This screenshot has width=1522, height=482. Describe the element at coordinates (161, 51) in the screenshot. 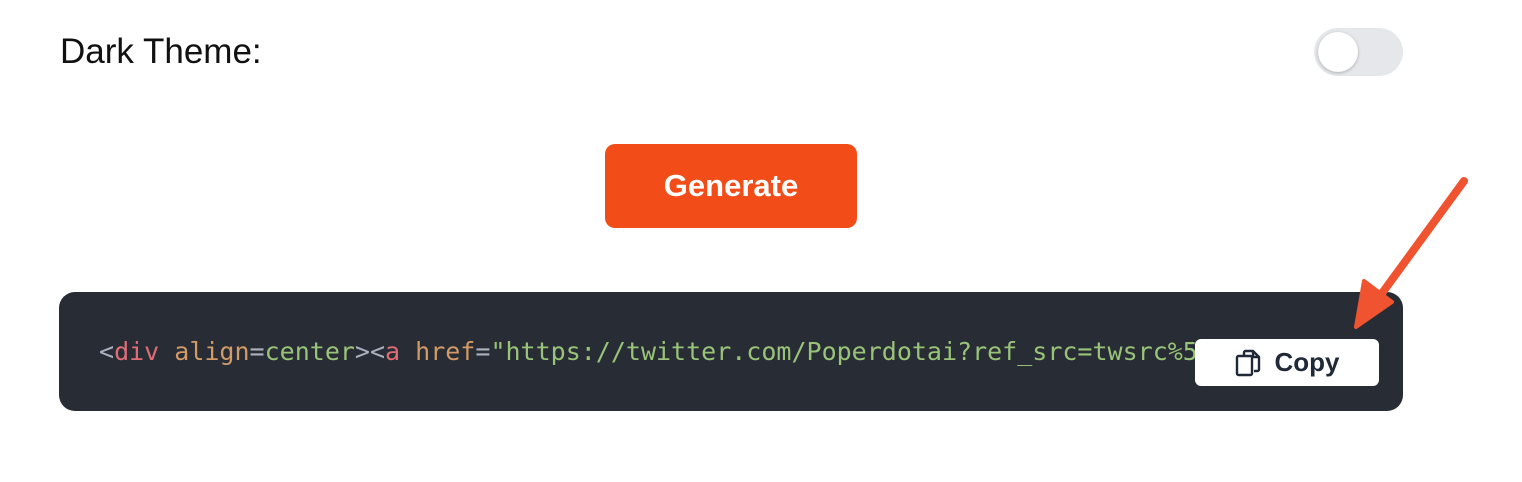

I see `dark-theme-label: Dark Theme:` at that location.